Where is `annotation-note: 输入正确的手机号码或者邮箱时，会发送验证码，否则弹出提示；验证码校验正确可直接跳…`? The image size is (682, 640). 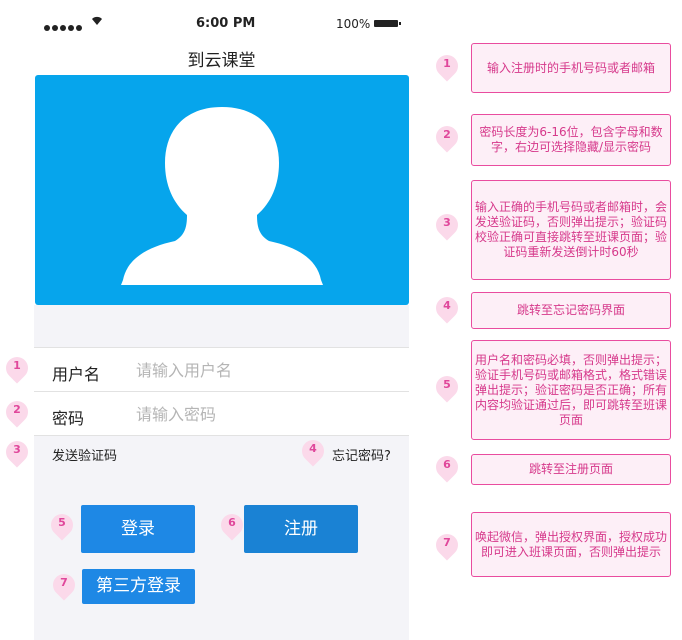 annotation-note: 输入正确的手机号码或者邮箱时，会发送验证码，否则弹出提示；验证码校验正确可直接跳… is located at coordinates (571, 230).